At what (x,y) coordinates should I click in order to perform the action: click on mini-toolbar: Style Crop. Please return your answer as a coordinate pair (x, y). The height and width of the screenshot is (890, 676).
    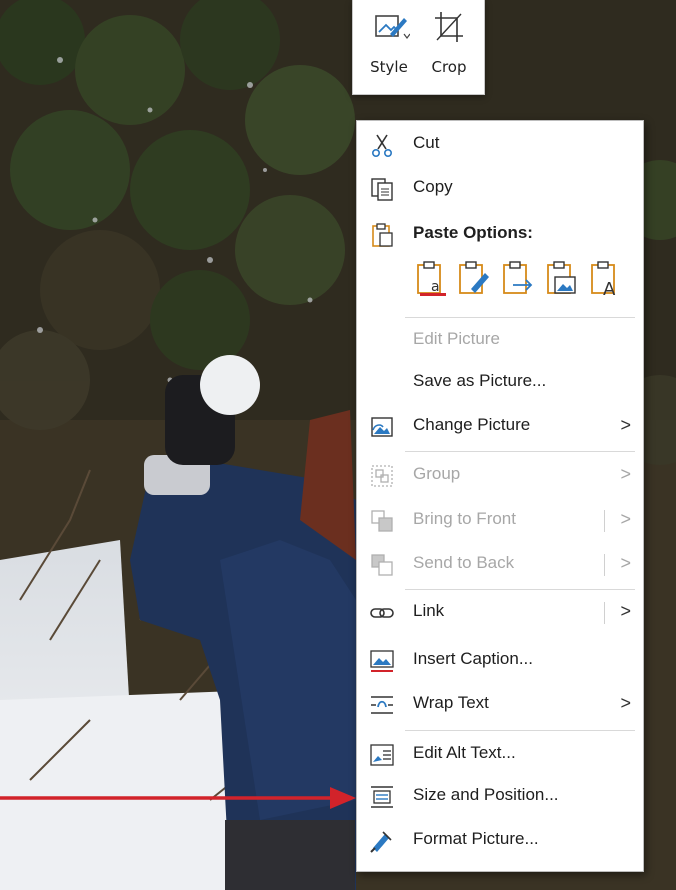
    Looking at the image, I should click on (418, 47).